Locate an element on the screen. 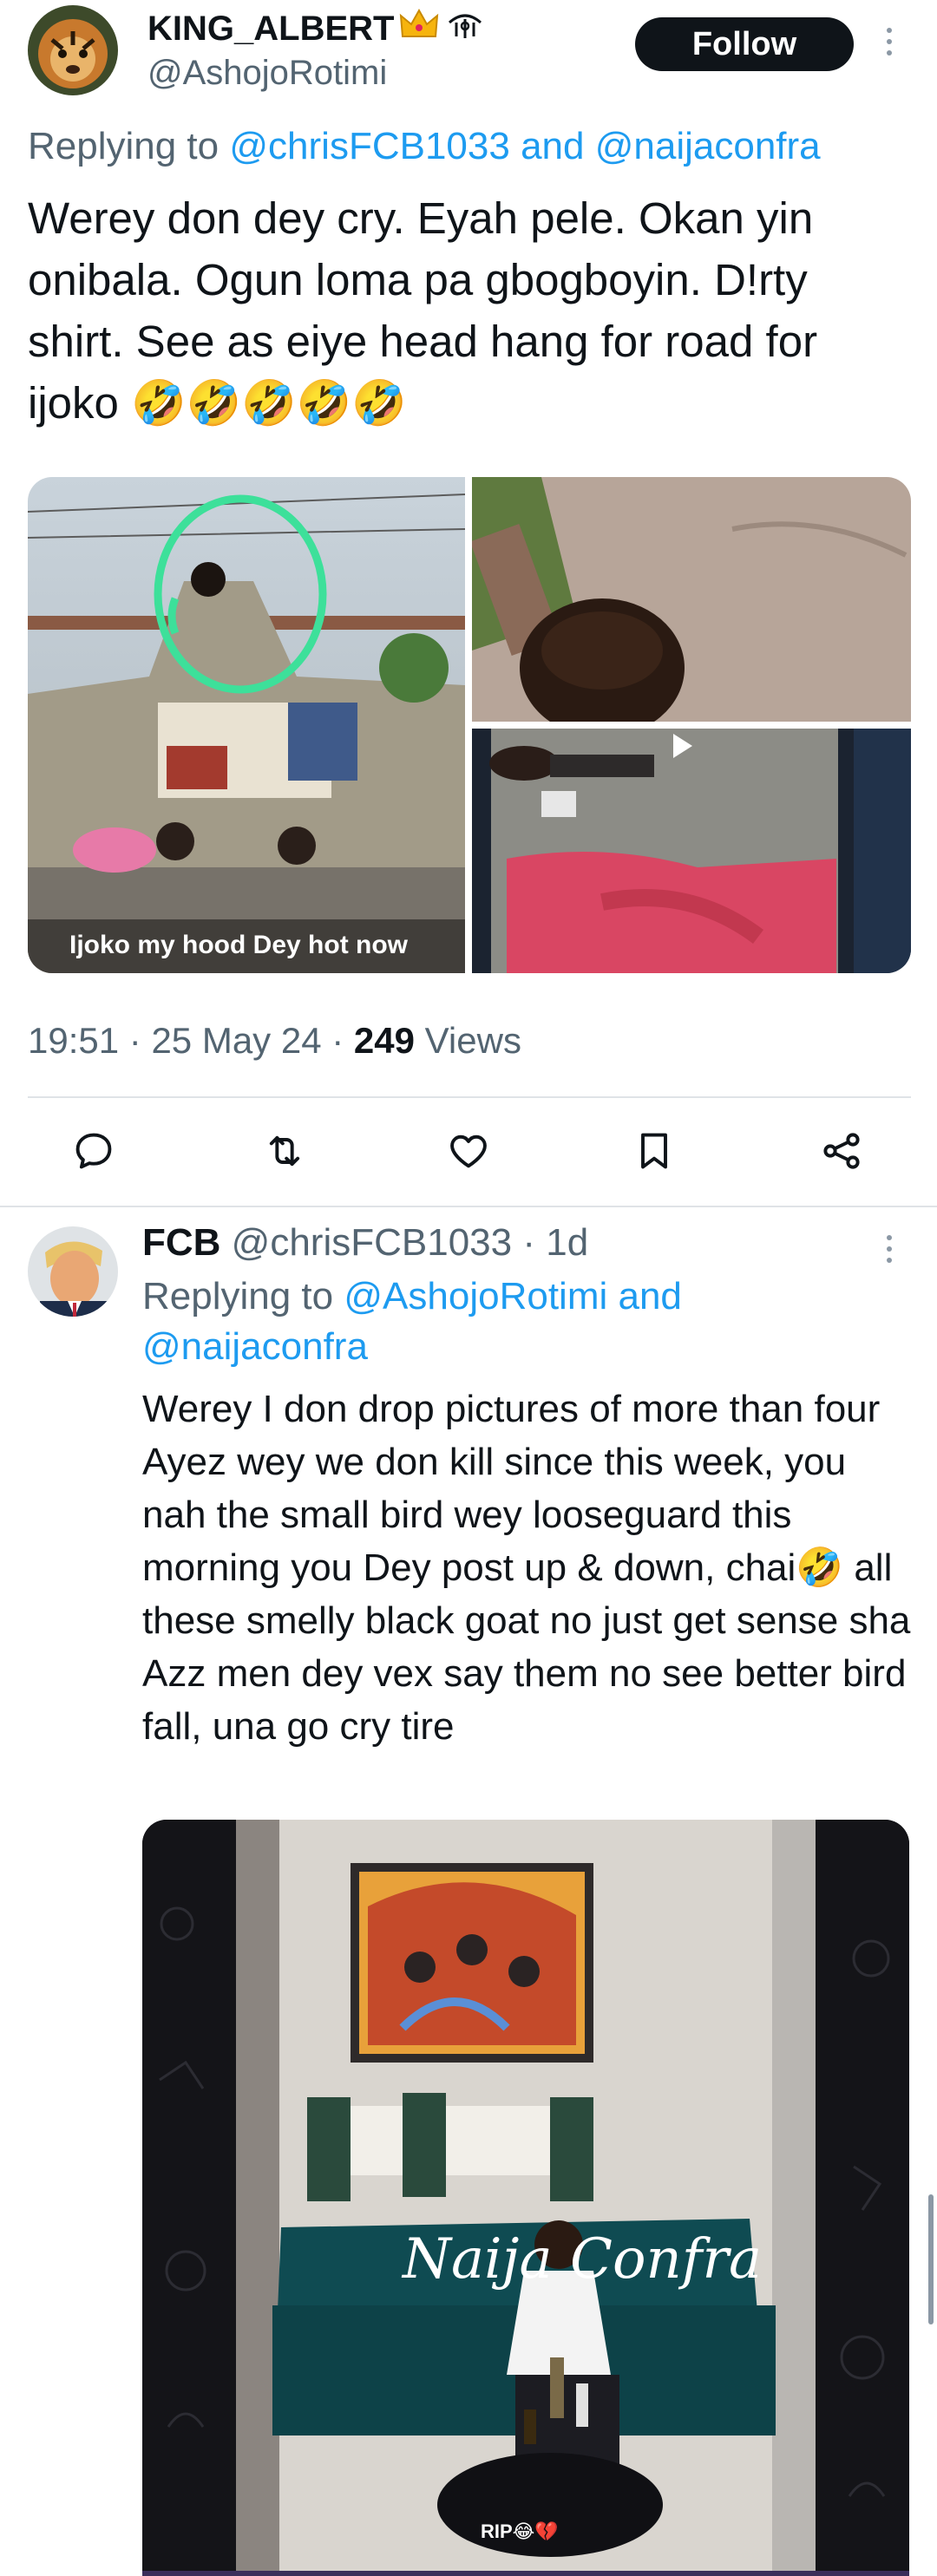  tweet-date: 25 May 24 is located at coordinates (236, 1040).